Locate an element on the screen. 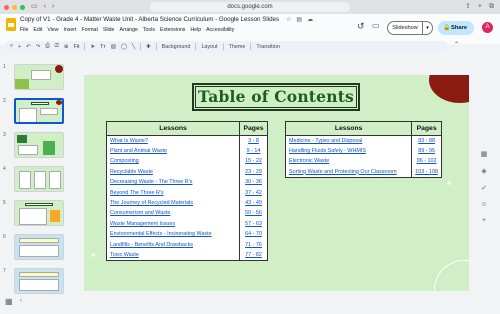 The width and height of the screenshot is (500, 314). version-history-icon: ↺ is located at coordinates (361, 26).